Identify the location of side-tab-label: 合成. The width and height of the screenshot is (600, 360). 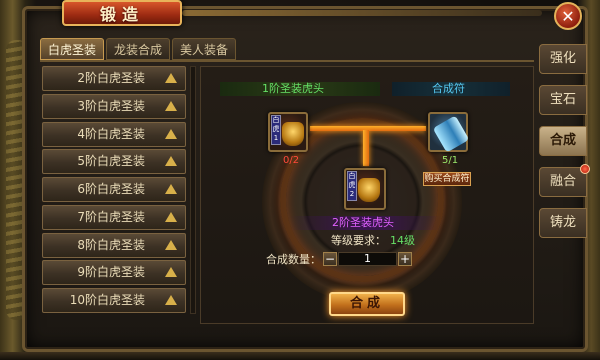
(562, 140).